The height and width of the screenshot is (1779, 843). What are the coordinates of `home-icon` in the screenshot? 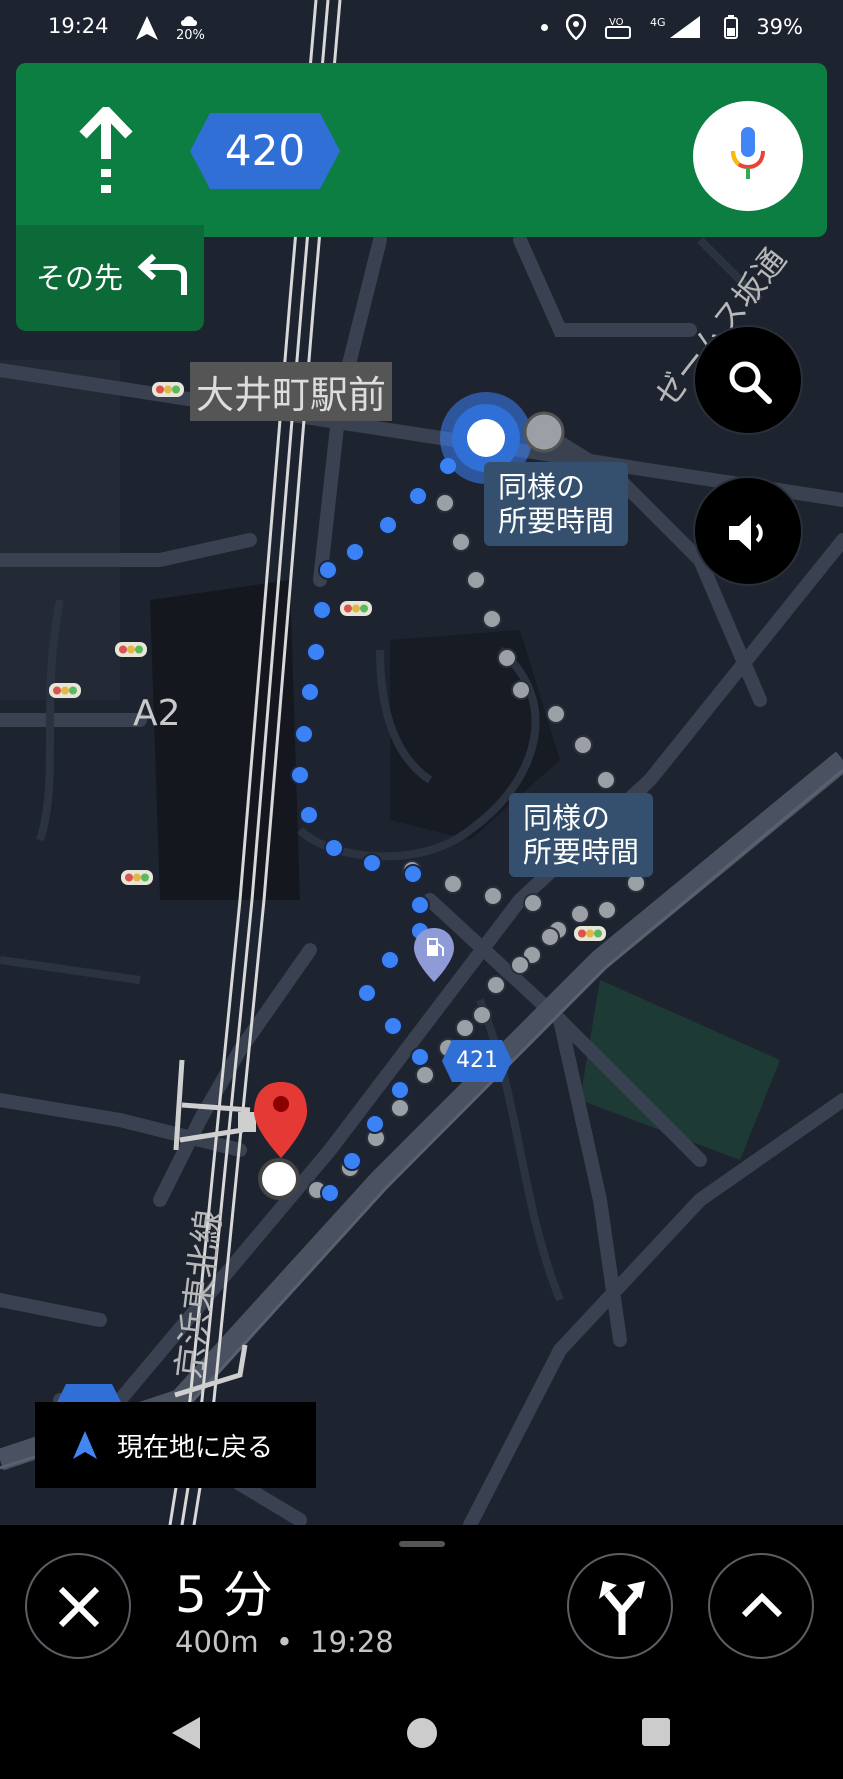 It's located at (422, 1733).